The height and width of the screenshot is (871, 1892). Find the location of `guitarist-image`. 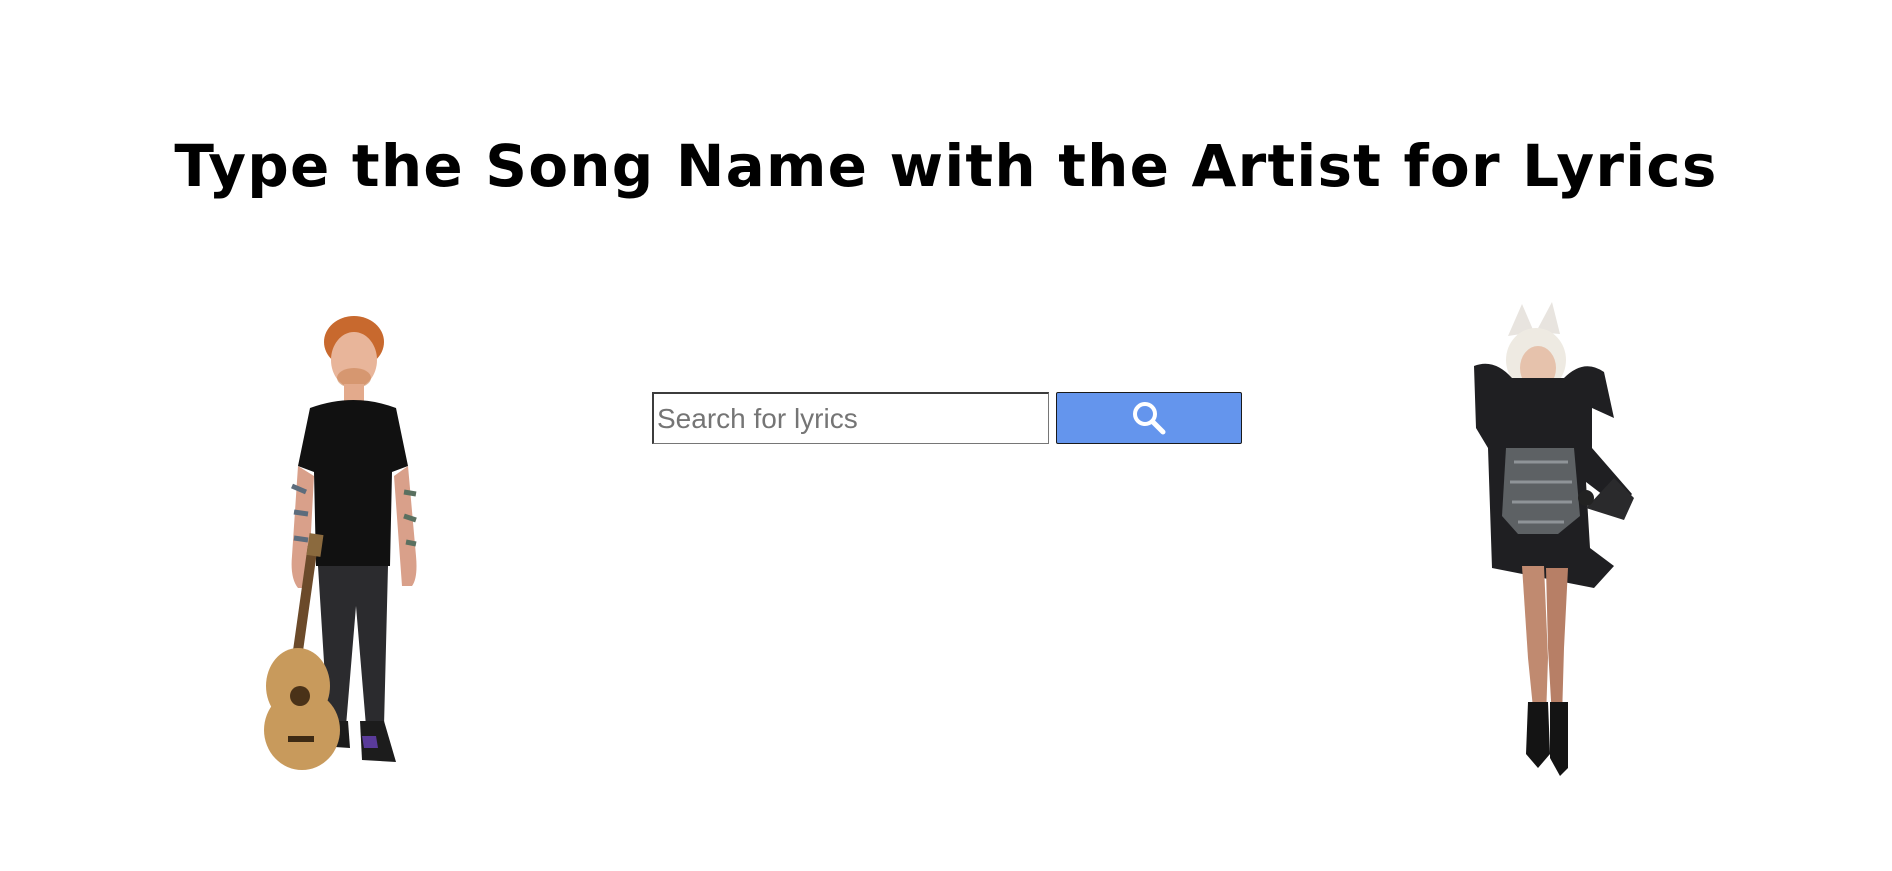

guitarist-image is located at coordinates (340, 543).